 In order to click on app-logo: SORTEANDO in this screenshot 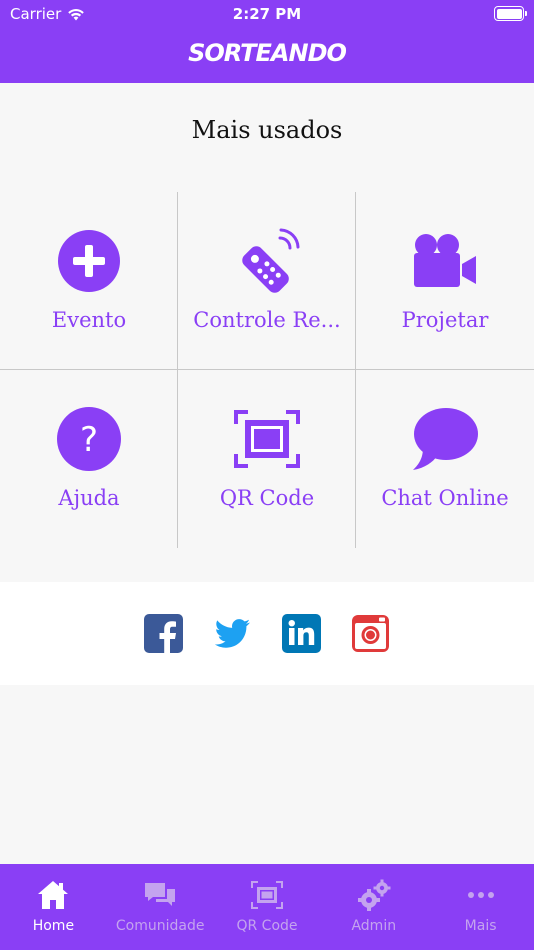, I will do `click(267, 53)`.